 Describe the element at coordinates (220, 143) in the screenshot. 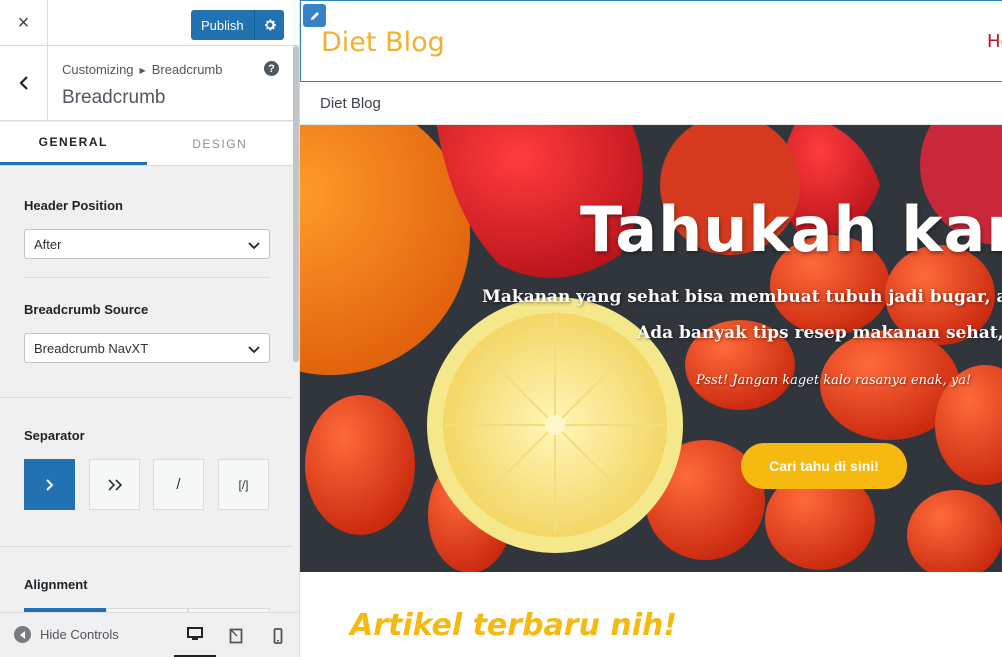

I see `tab-design: DESIGN` at that location.